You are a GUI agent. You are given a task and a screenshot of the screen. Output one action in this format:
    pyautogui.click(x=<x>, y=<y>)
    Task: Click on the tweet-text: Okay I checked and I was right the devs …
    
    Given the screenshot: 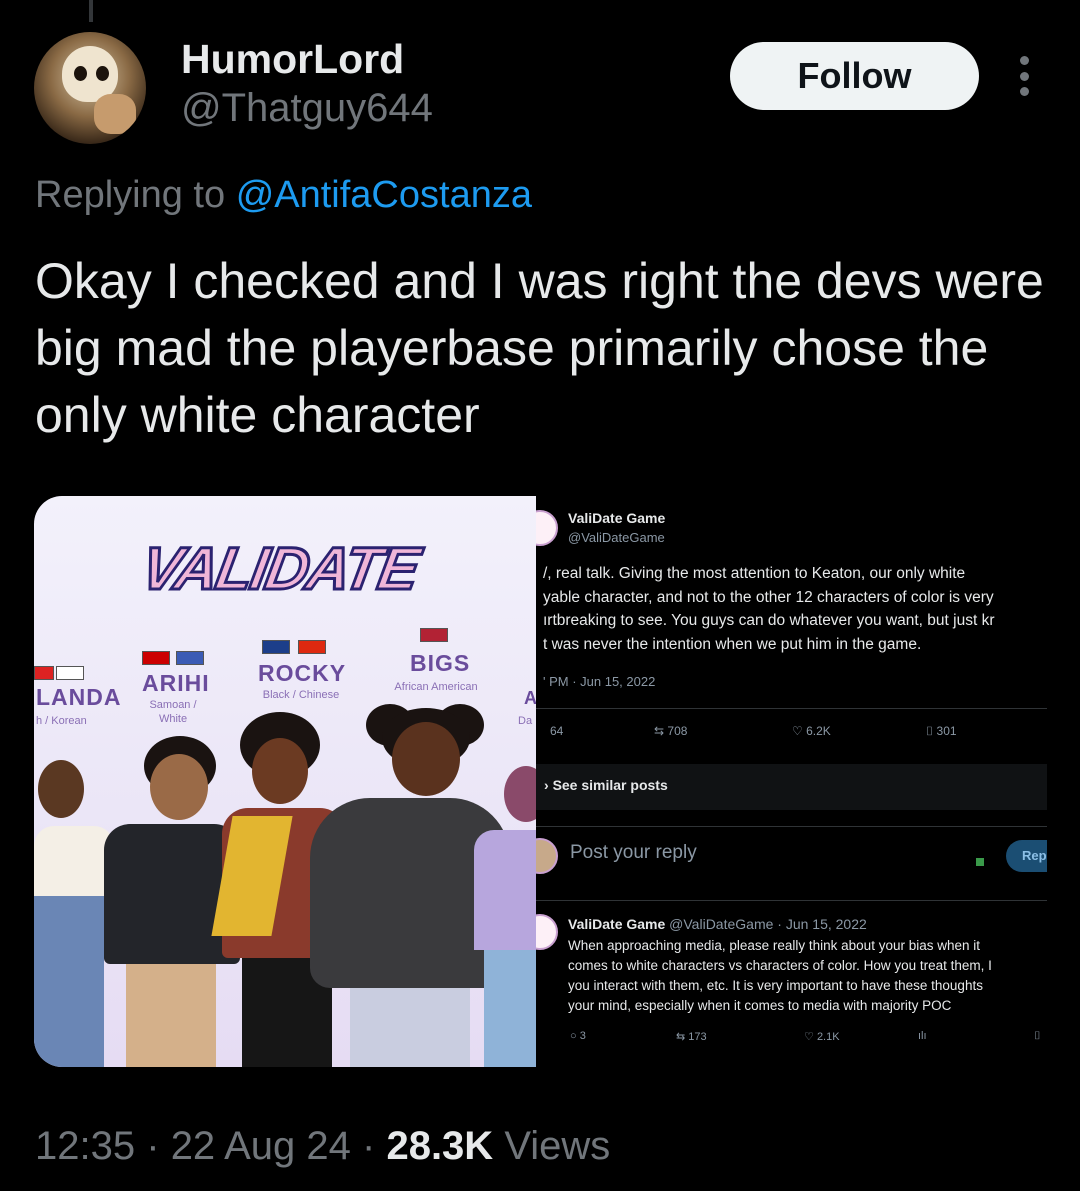 What is the action you would take?
    pyautogui.click(x=539, y=348)
    